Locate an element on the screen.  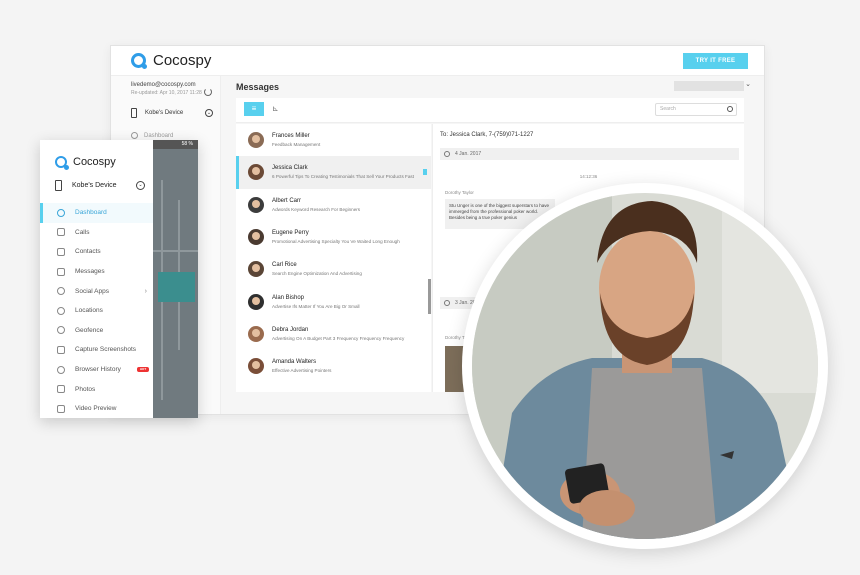
menu-item-locations: Locations is located at coordinates (96, 311).